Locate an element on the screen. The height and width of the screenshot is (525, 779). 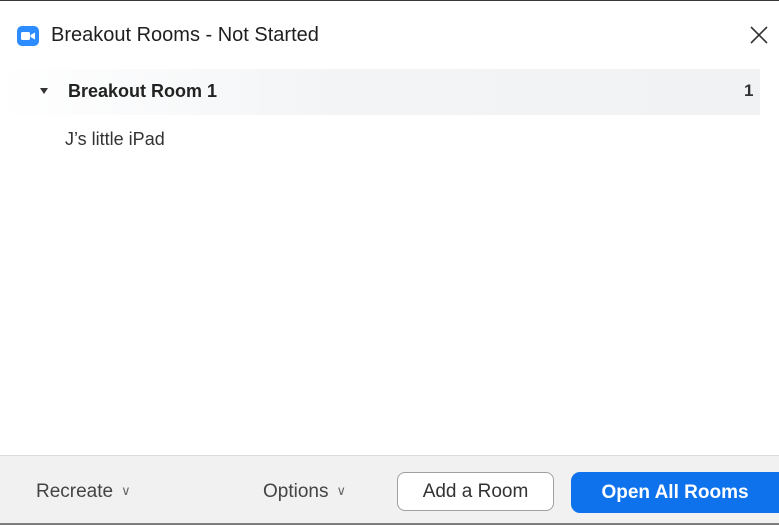
title-bar: Breakout Rooms - Not Started is located at coordinates (389, 32).